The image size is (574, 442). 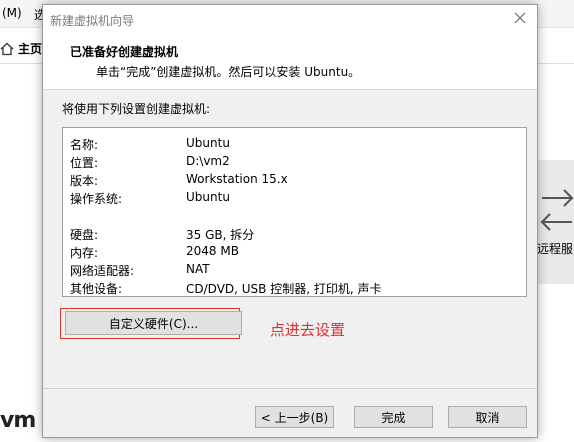 What do you see at coordinates (228, 72) in the screenshot?
I see `wizard-step-subtitle: 单击“完成”创建虚拟机。然后可以安装 Ubuntu。` at bounding box center [228, 72].